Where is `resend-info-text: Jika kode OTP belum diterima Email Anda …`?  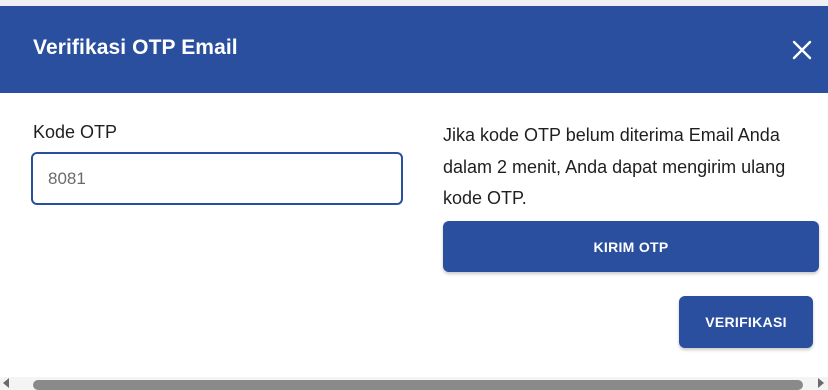
resend-info-text: Jika kode OTP belum diterima Email Anda … is located at coordinates (614, 166).